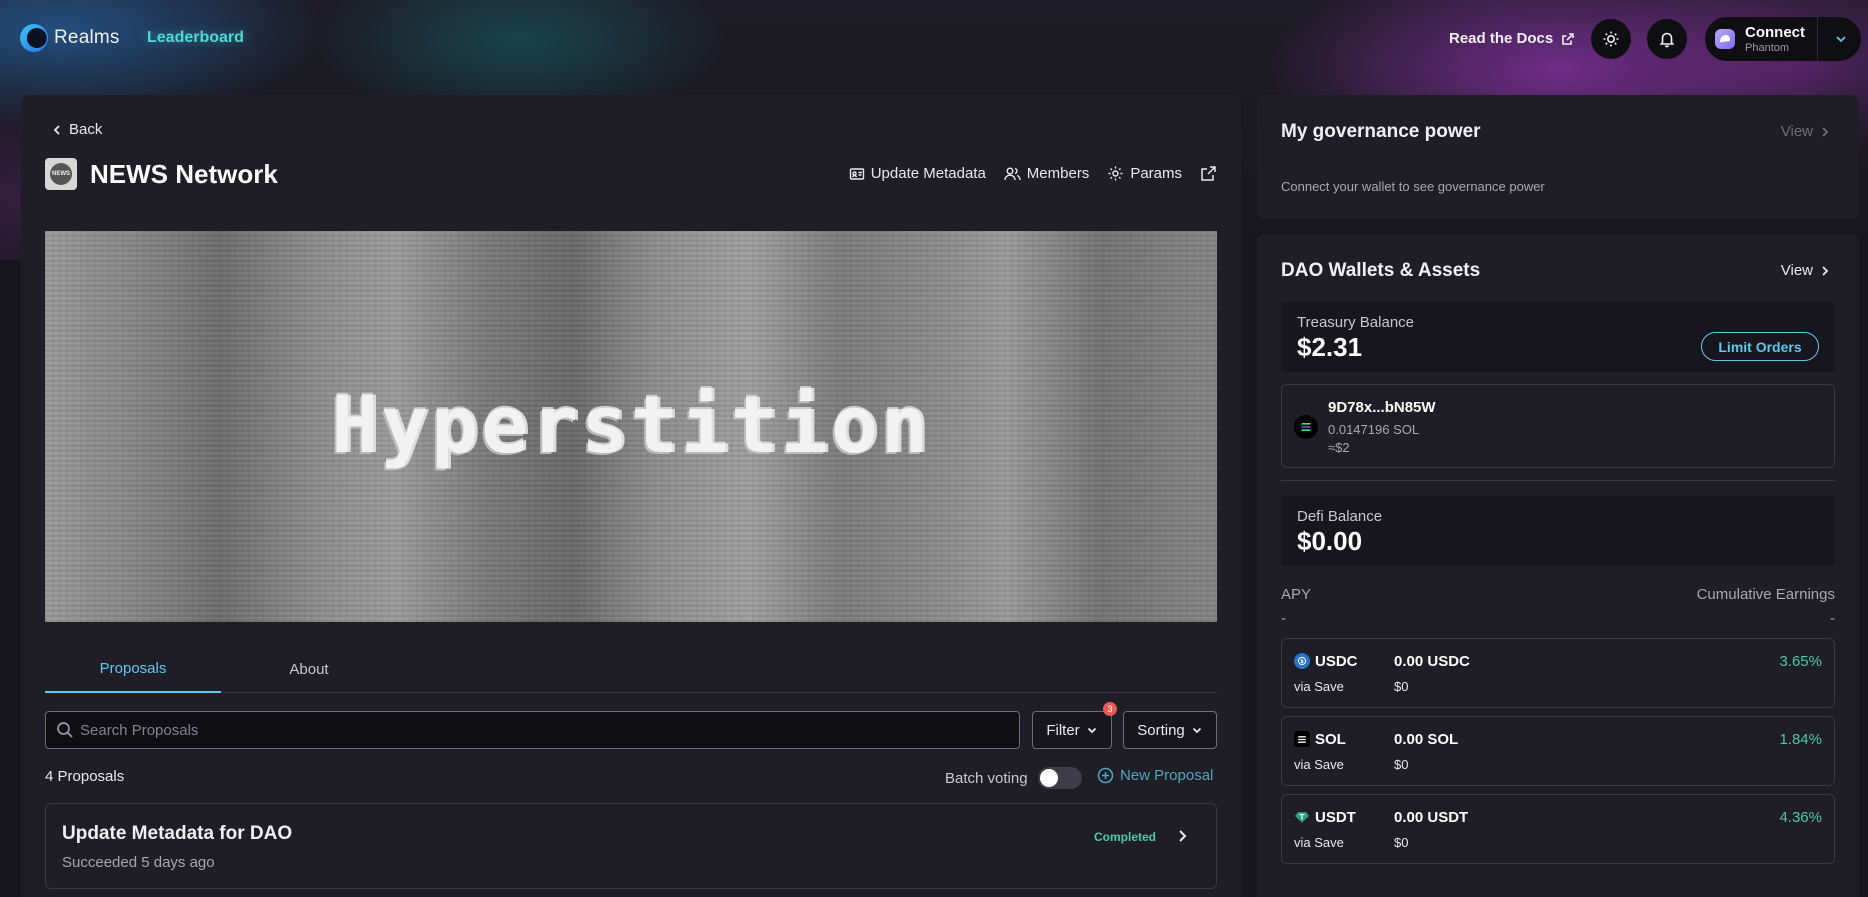 The height and width of the screenshot is (897, 1868). I want to click on update-metadata-label: Update Metadata, so click(928, 173).